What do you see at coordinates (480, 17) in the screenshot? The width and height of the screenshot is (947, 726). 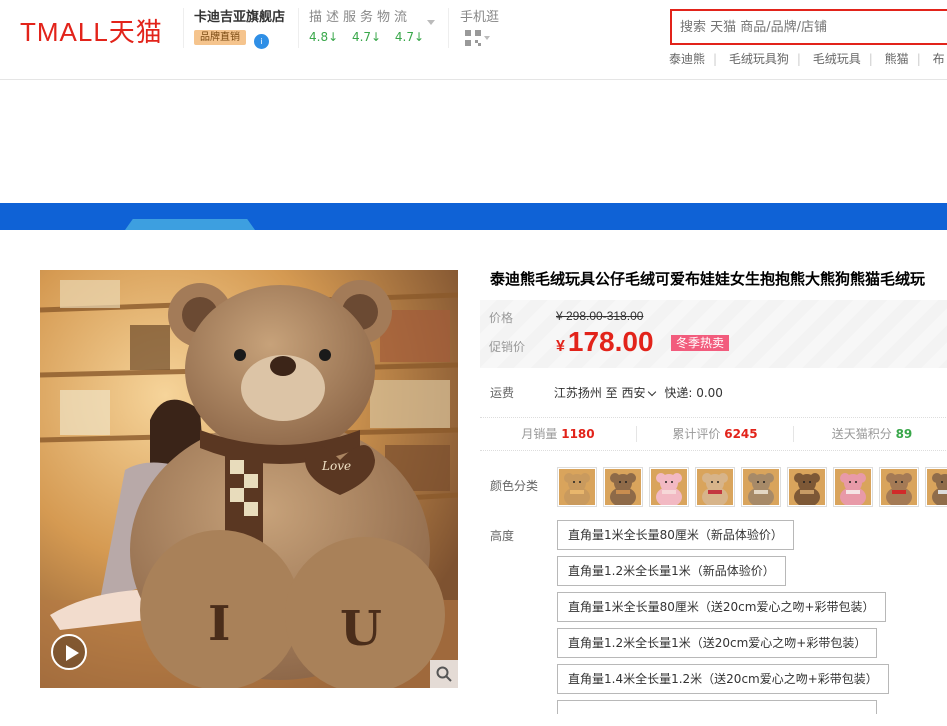 I see `mobile-label: 手机逛` at bounding box center [480, 17].